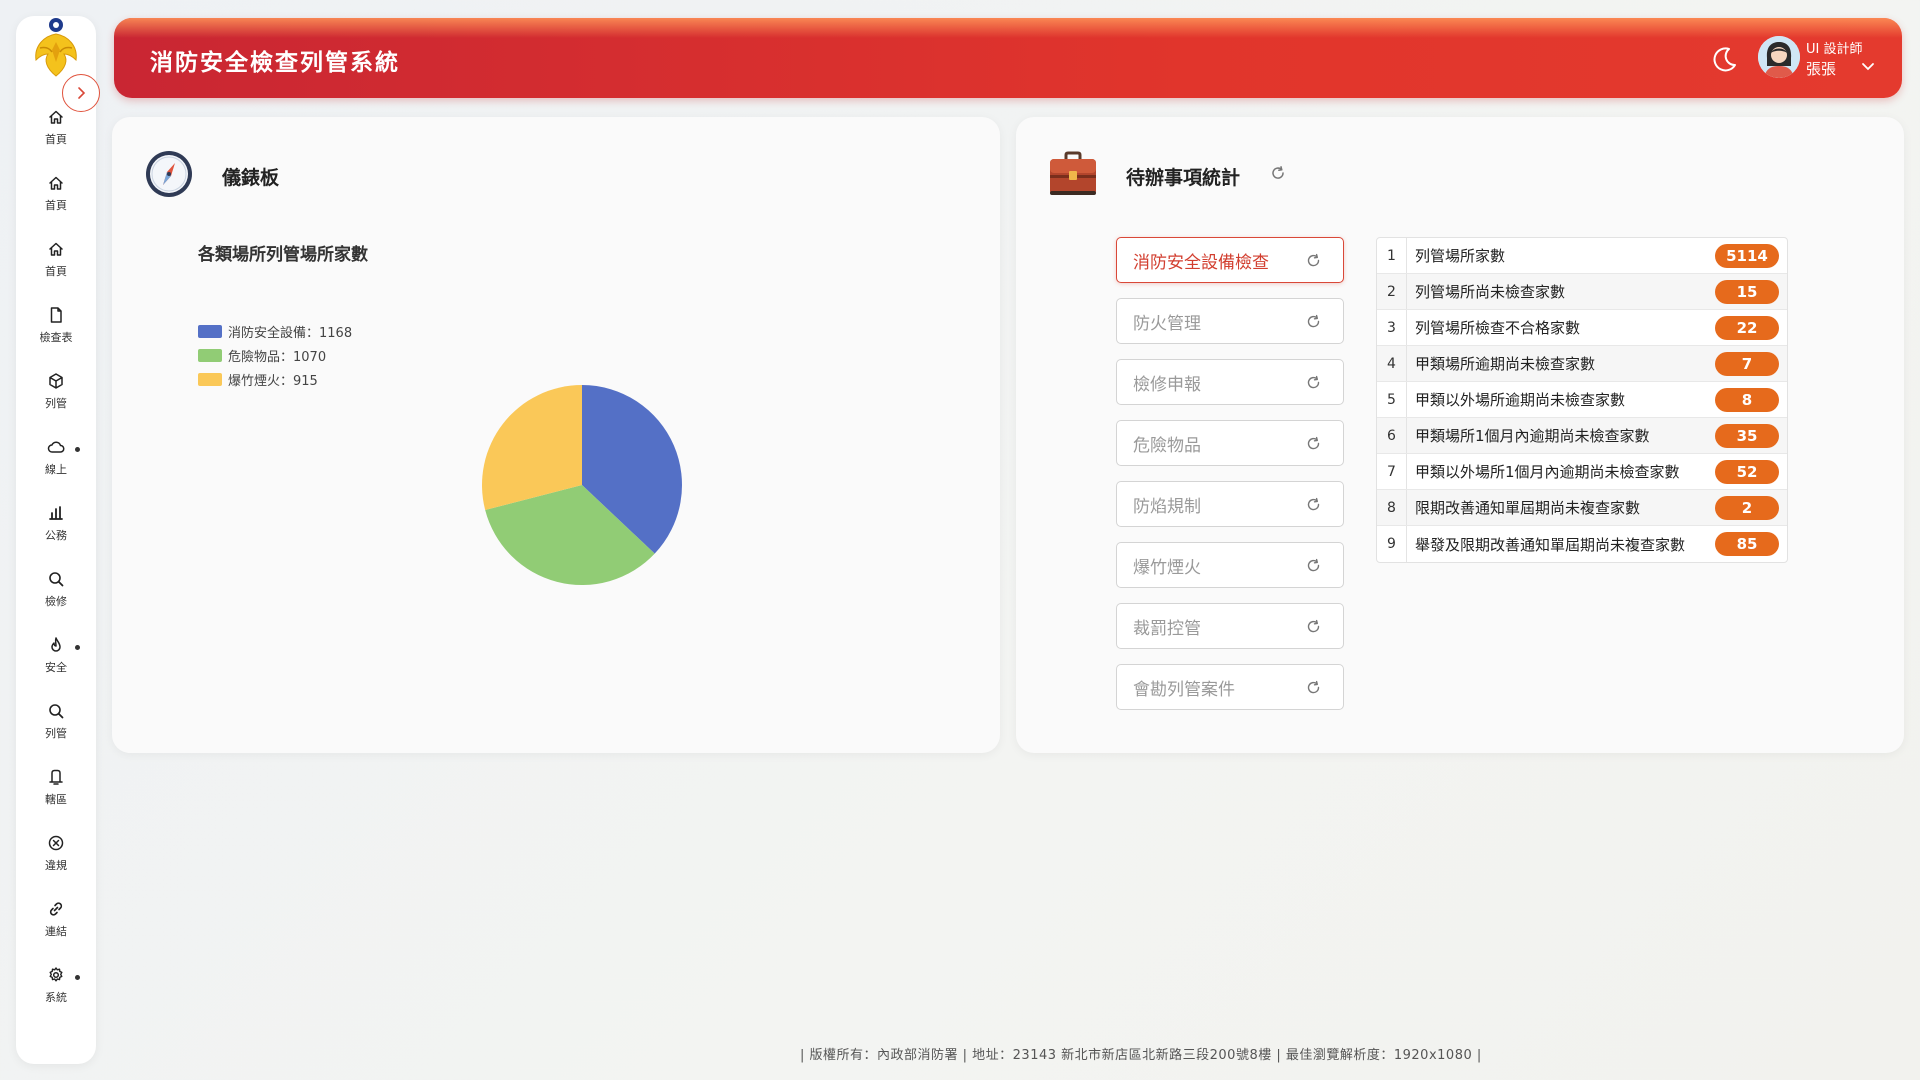 The height and width of the screenshot is (1080, 1920). I want to click on table-row: 4 甲類場所逾期尚未檢查家數 7, so click(1582, 364).